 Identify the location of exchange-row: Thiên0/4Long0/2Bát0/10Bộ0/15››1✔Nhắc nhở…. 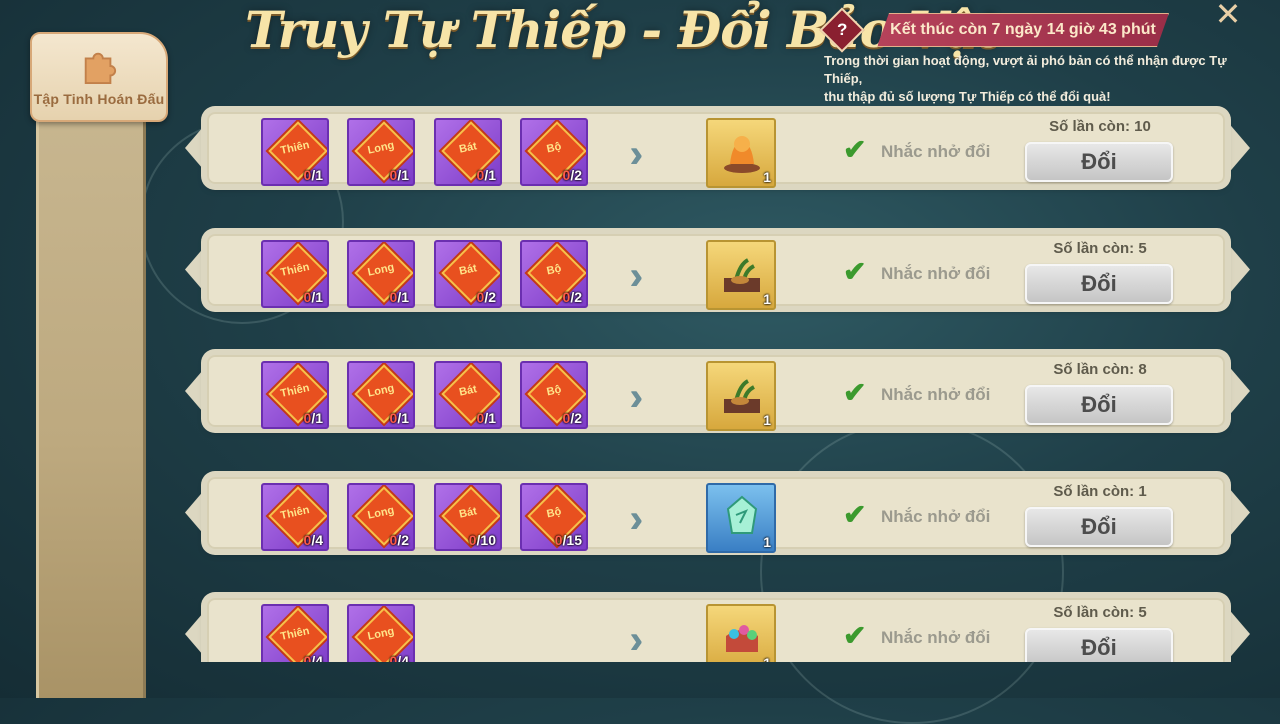
(717, 513).